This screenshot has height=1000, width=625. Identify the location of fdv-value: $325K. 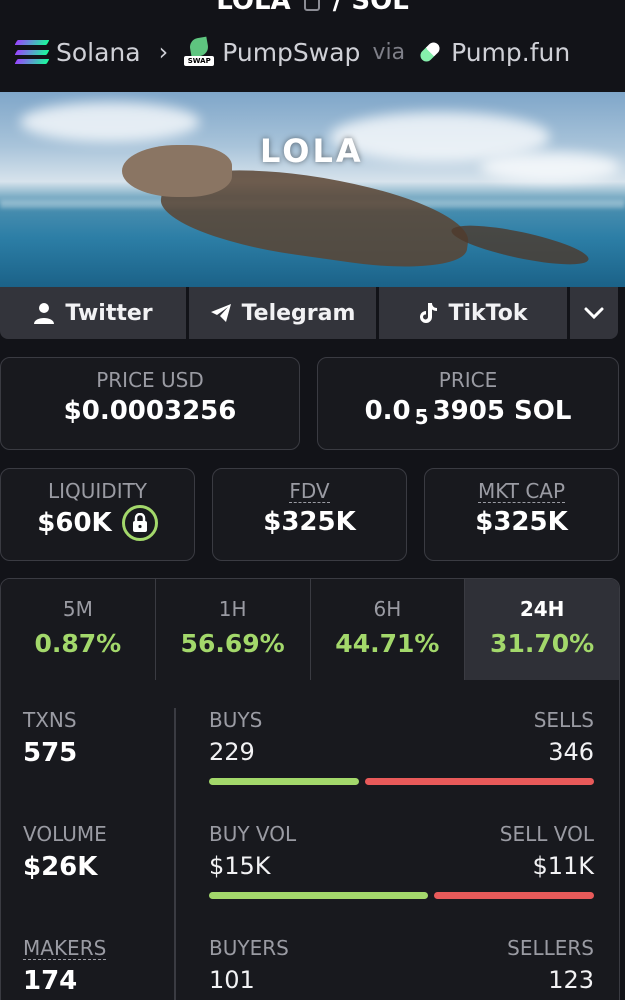
(309, 522).